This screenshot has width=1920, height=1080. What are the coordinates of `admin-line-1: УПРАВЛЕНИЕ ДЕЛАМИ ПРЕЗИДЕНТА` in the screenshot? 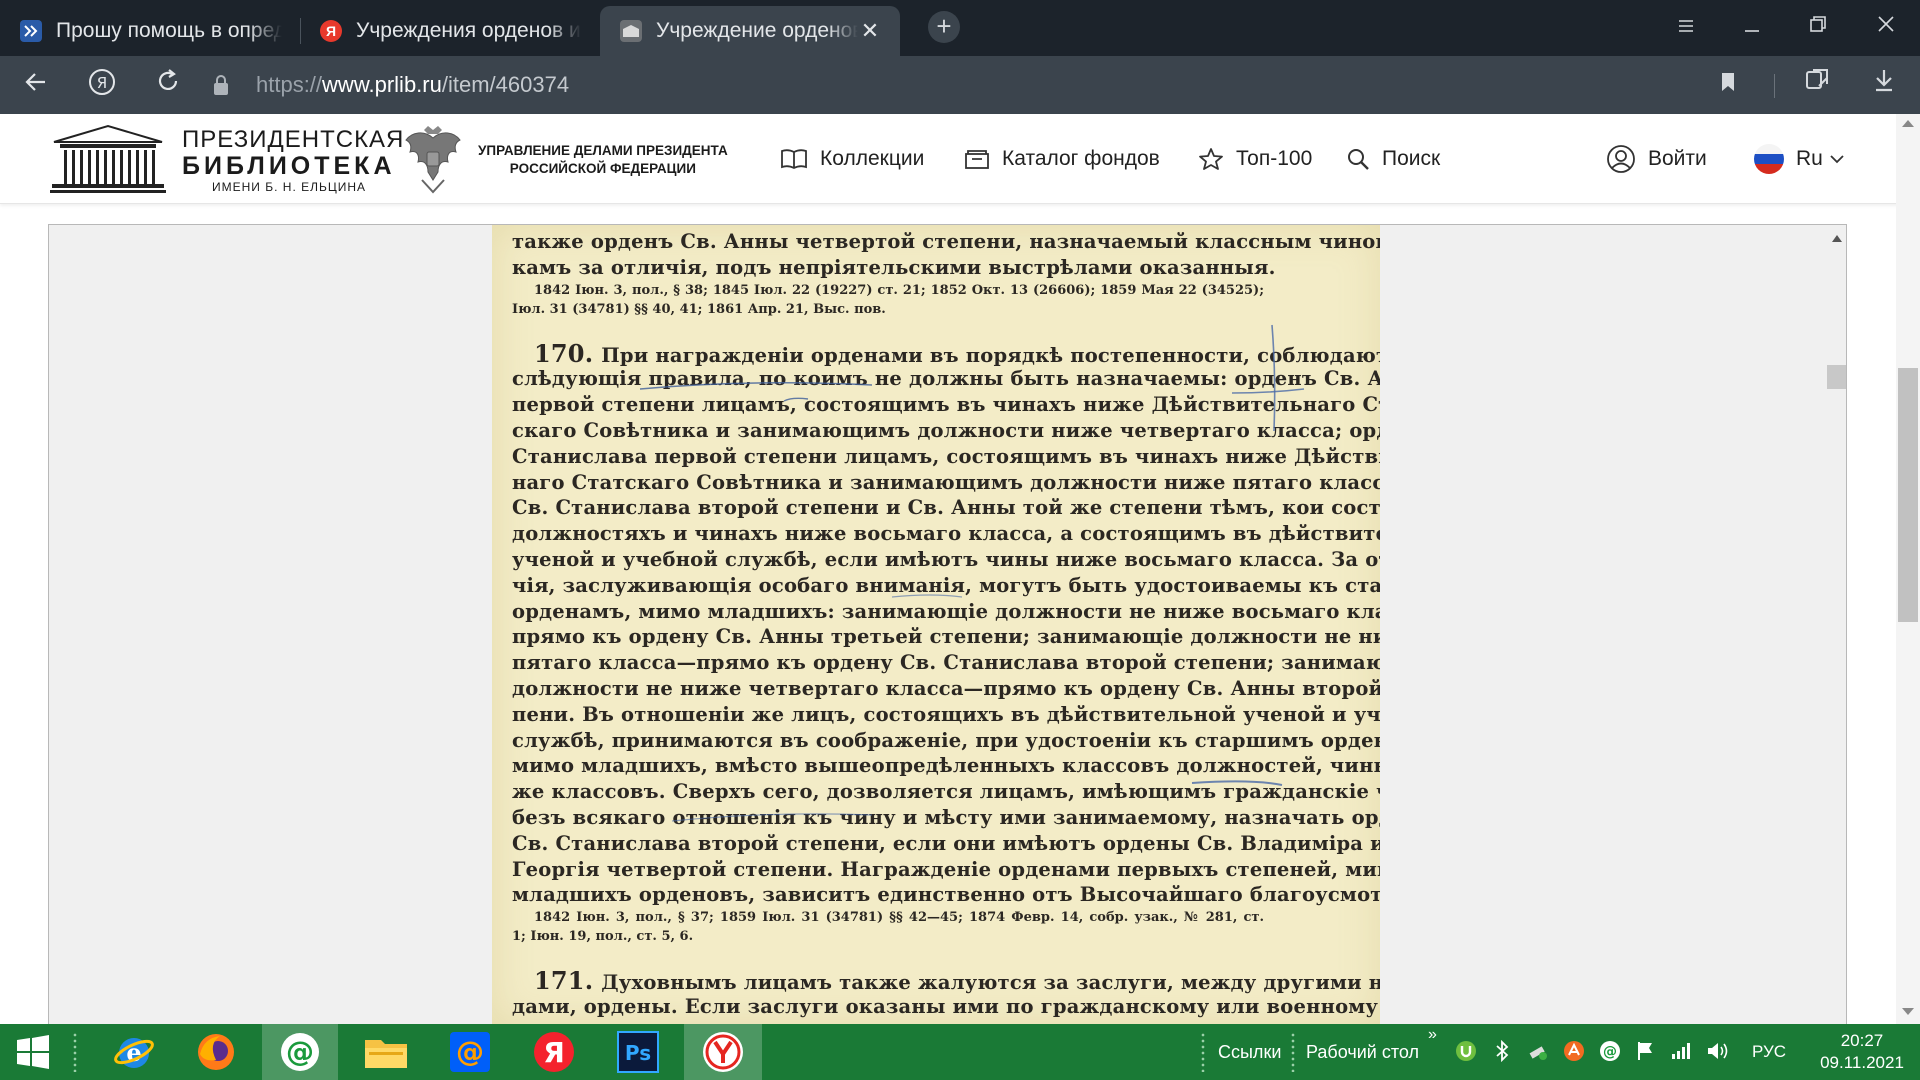 It's located at (603, 150).